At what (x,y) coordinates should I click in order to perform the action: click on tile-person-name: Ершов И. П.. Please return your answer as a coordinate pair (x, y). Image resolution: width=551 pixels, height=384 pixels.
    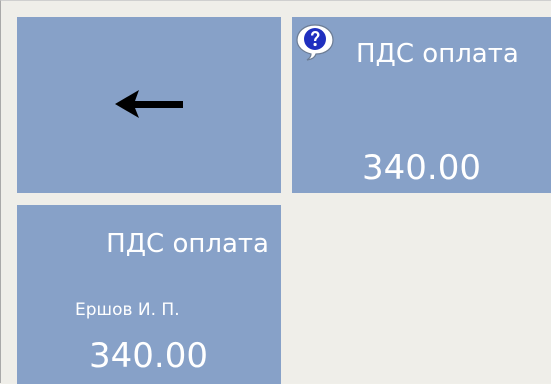
    Looking at the image, I should click on (127, 310).